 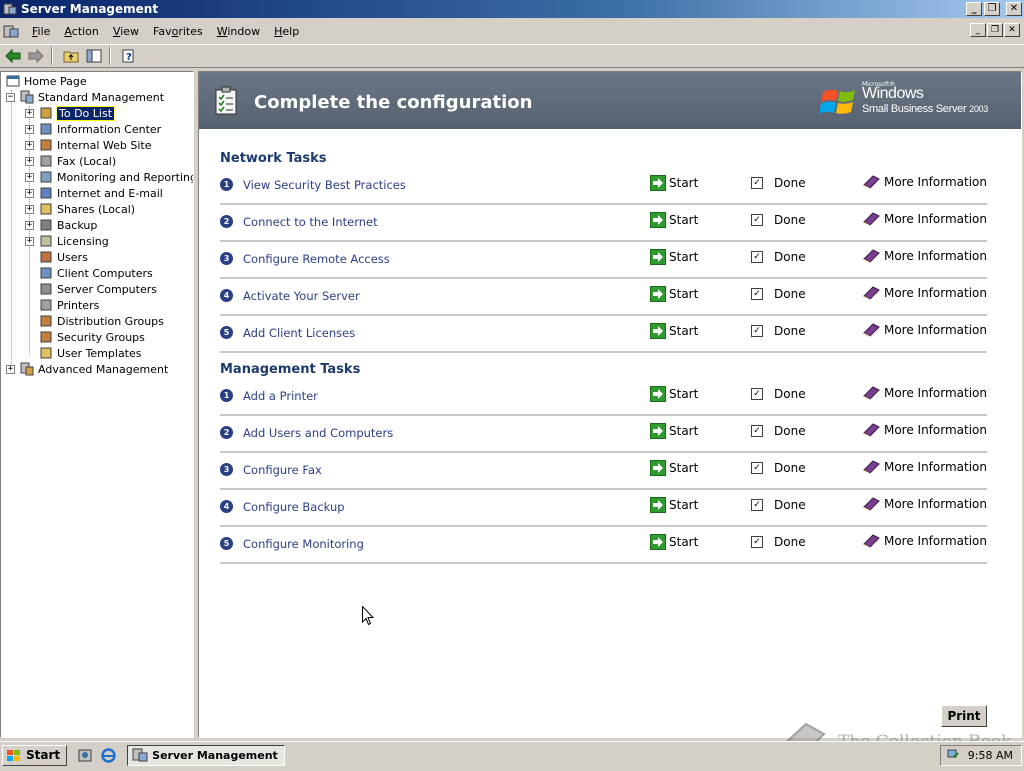 I want to click on taskbar-item-server-management: Server Management, so click(x=206, y=755).